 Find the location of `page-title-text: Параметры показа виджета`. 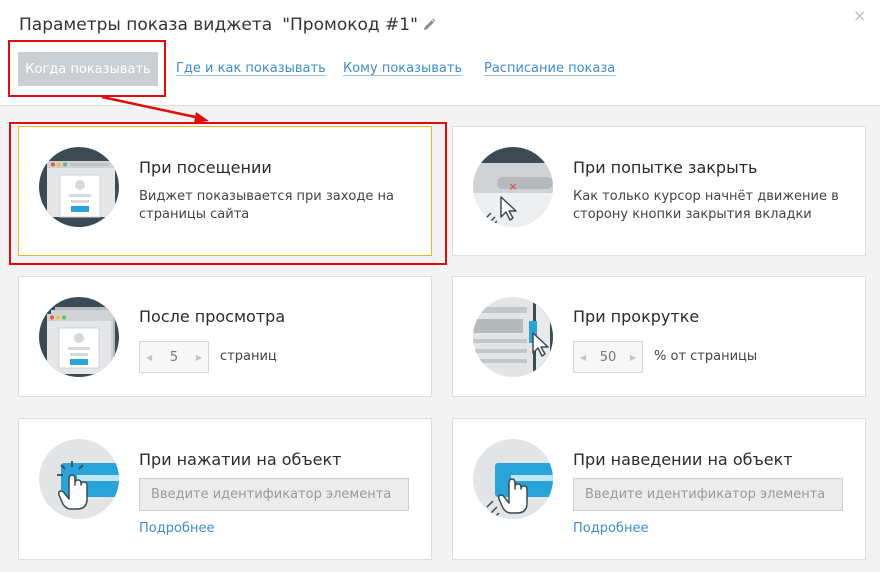

page-title-text: Параметры показа виджета is located at coordinates (146, 25).